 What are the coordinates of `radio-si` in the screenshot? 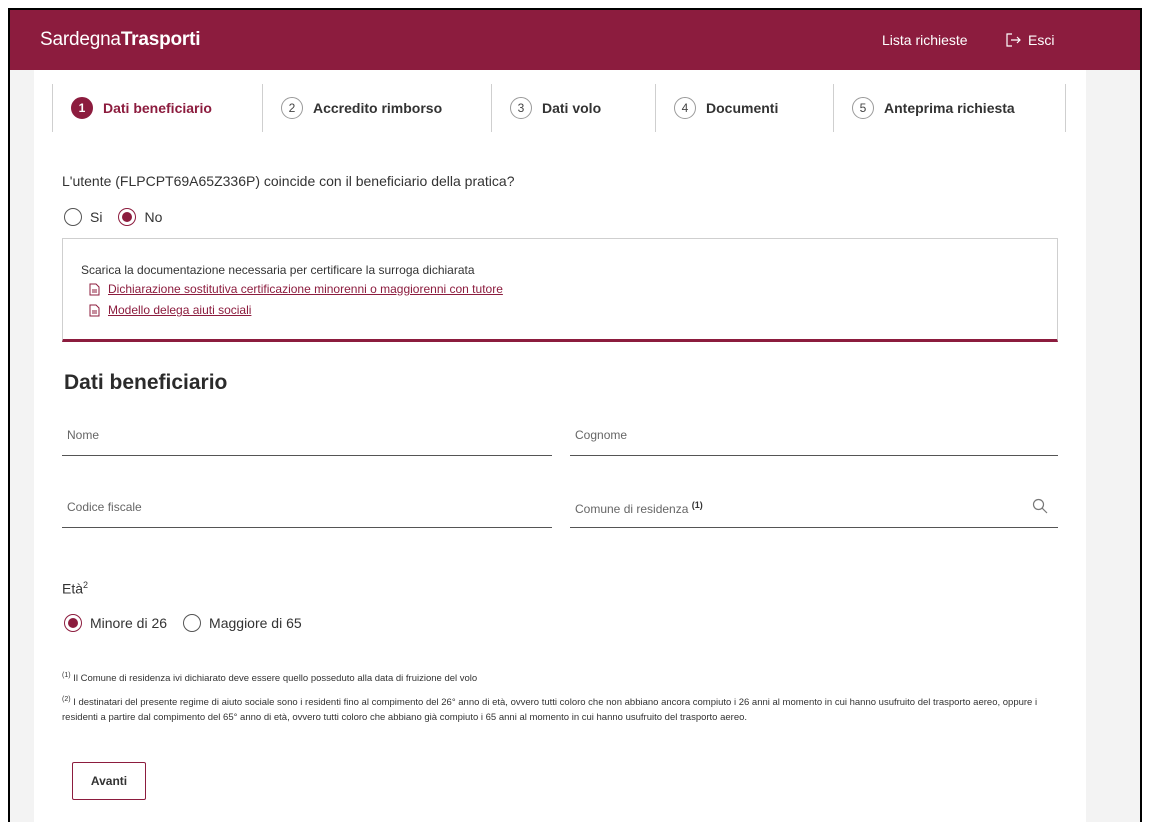 It's located at (73, 217).